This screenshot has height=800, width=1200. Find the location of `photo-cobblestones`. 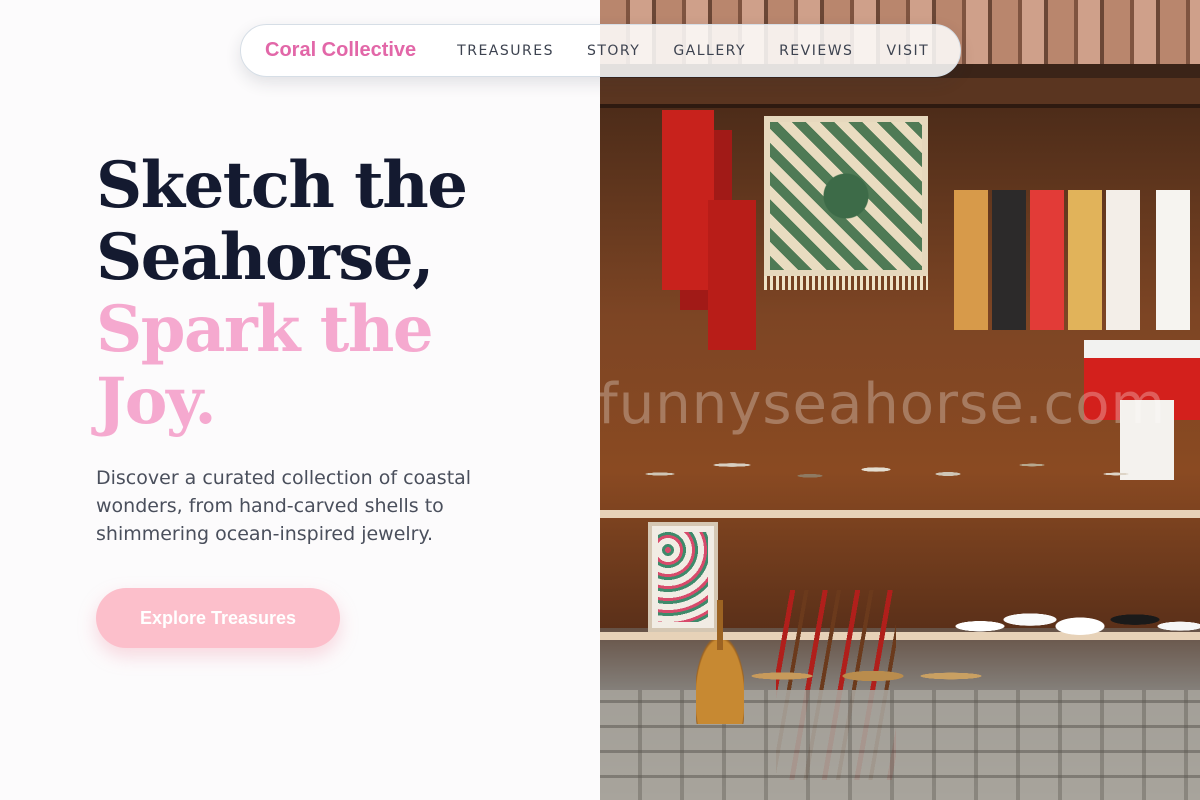

photo-cobblestones is located at coordinates (900, 745).